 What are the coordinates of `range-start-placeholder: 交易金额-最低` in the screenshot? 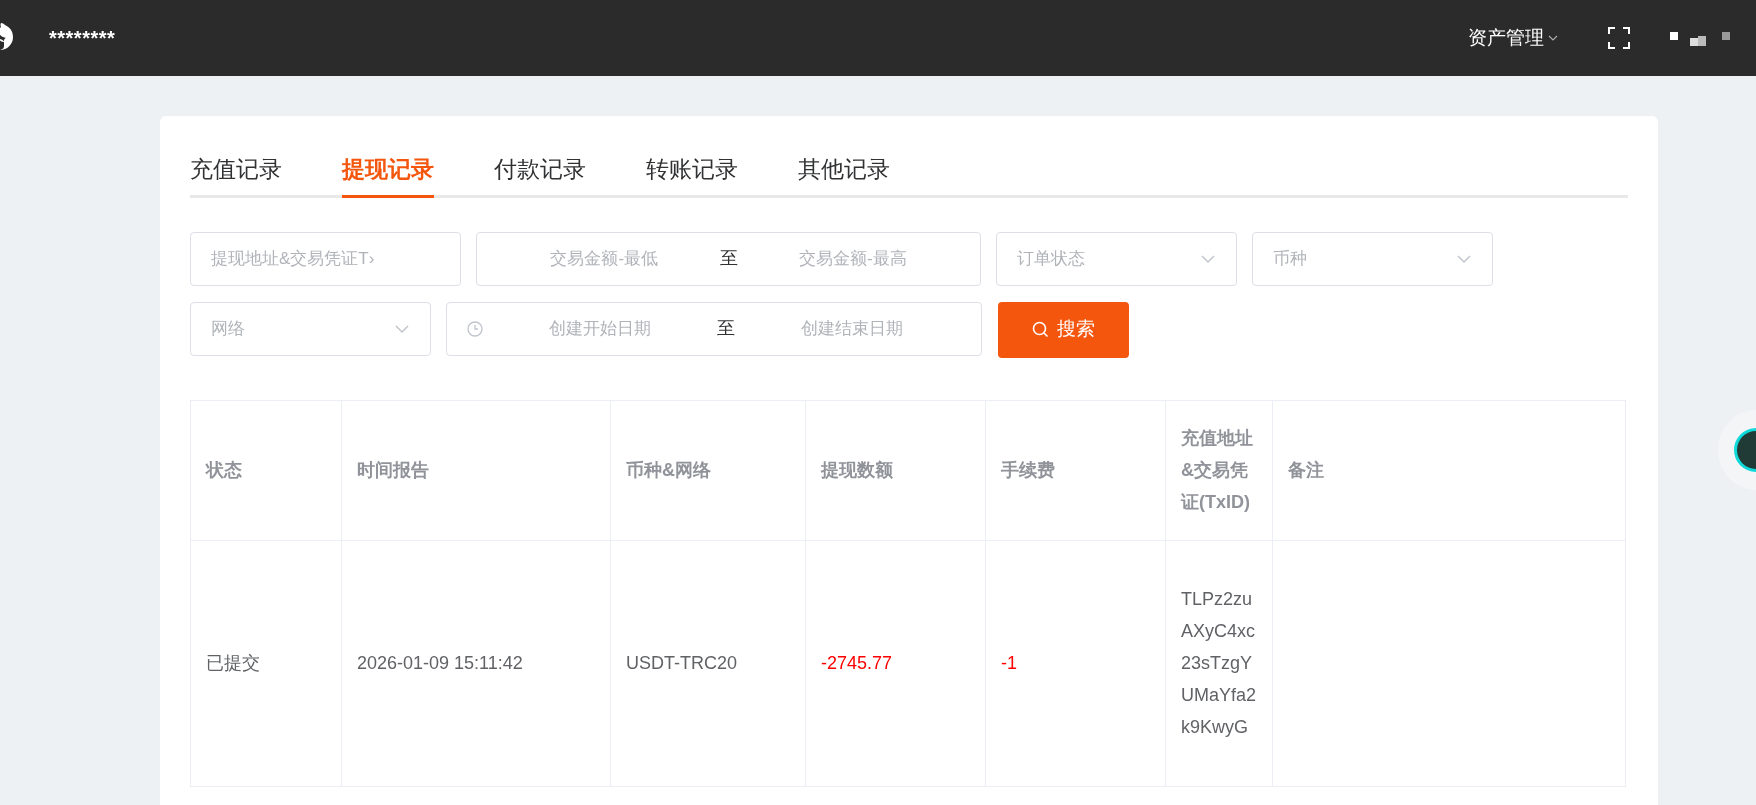 It's located at (604, 258).